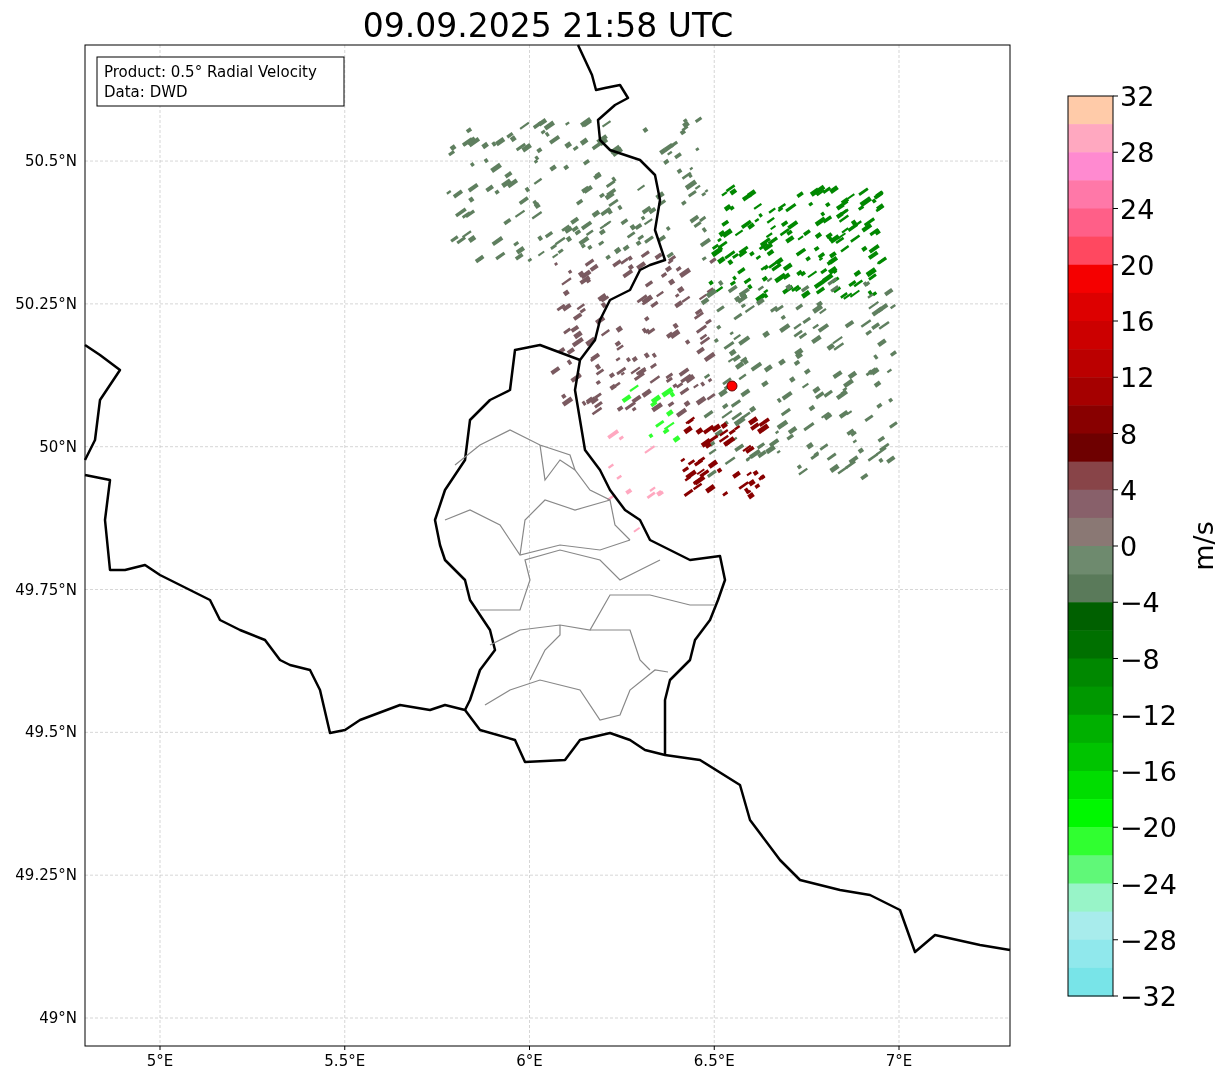 This screenshot has height=1081, width=1225. Describe the element at coordinates (46, 589) in the screenshot. I see `latitude-label: 49.75°N` at that location.